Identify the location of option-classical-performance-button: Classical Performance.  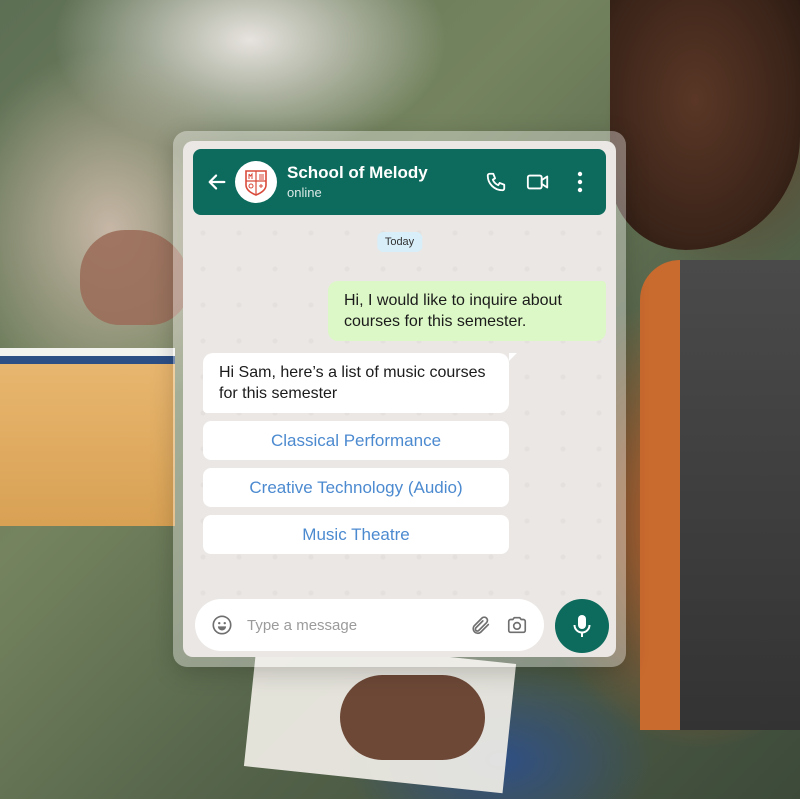
(356, 440).